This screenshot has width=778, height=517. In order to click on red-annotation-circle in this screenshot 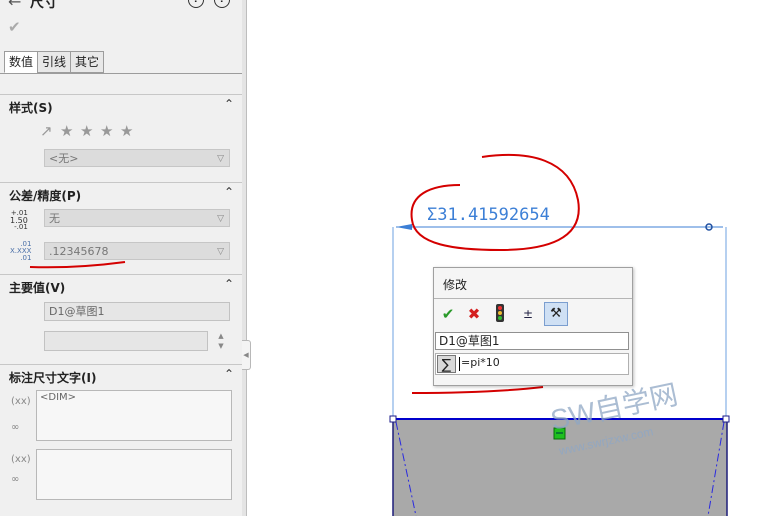, I will do `click(495, 202)`.